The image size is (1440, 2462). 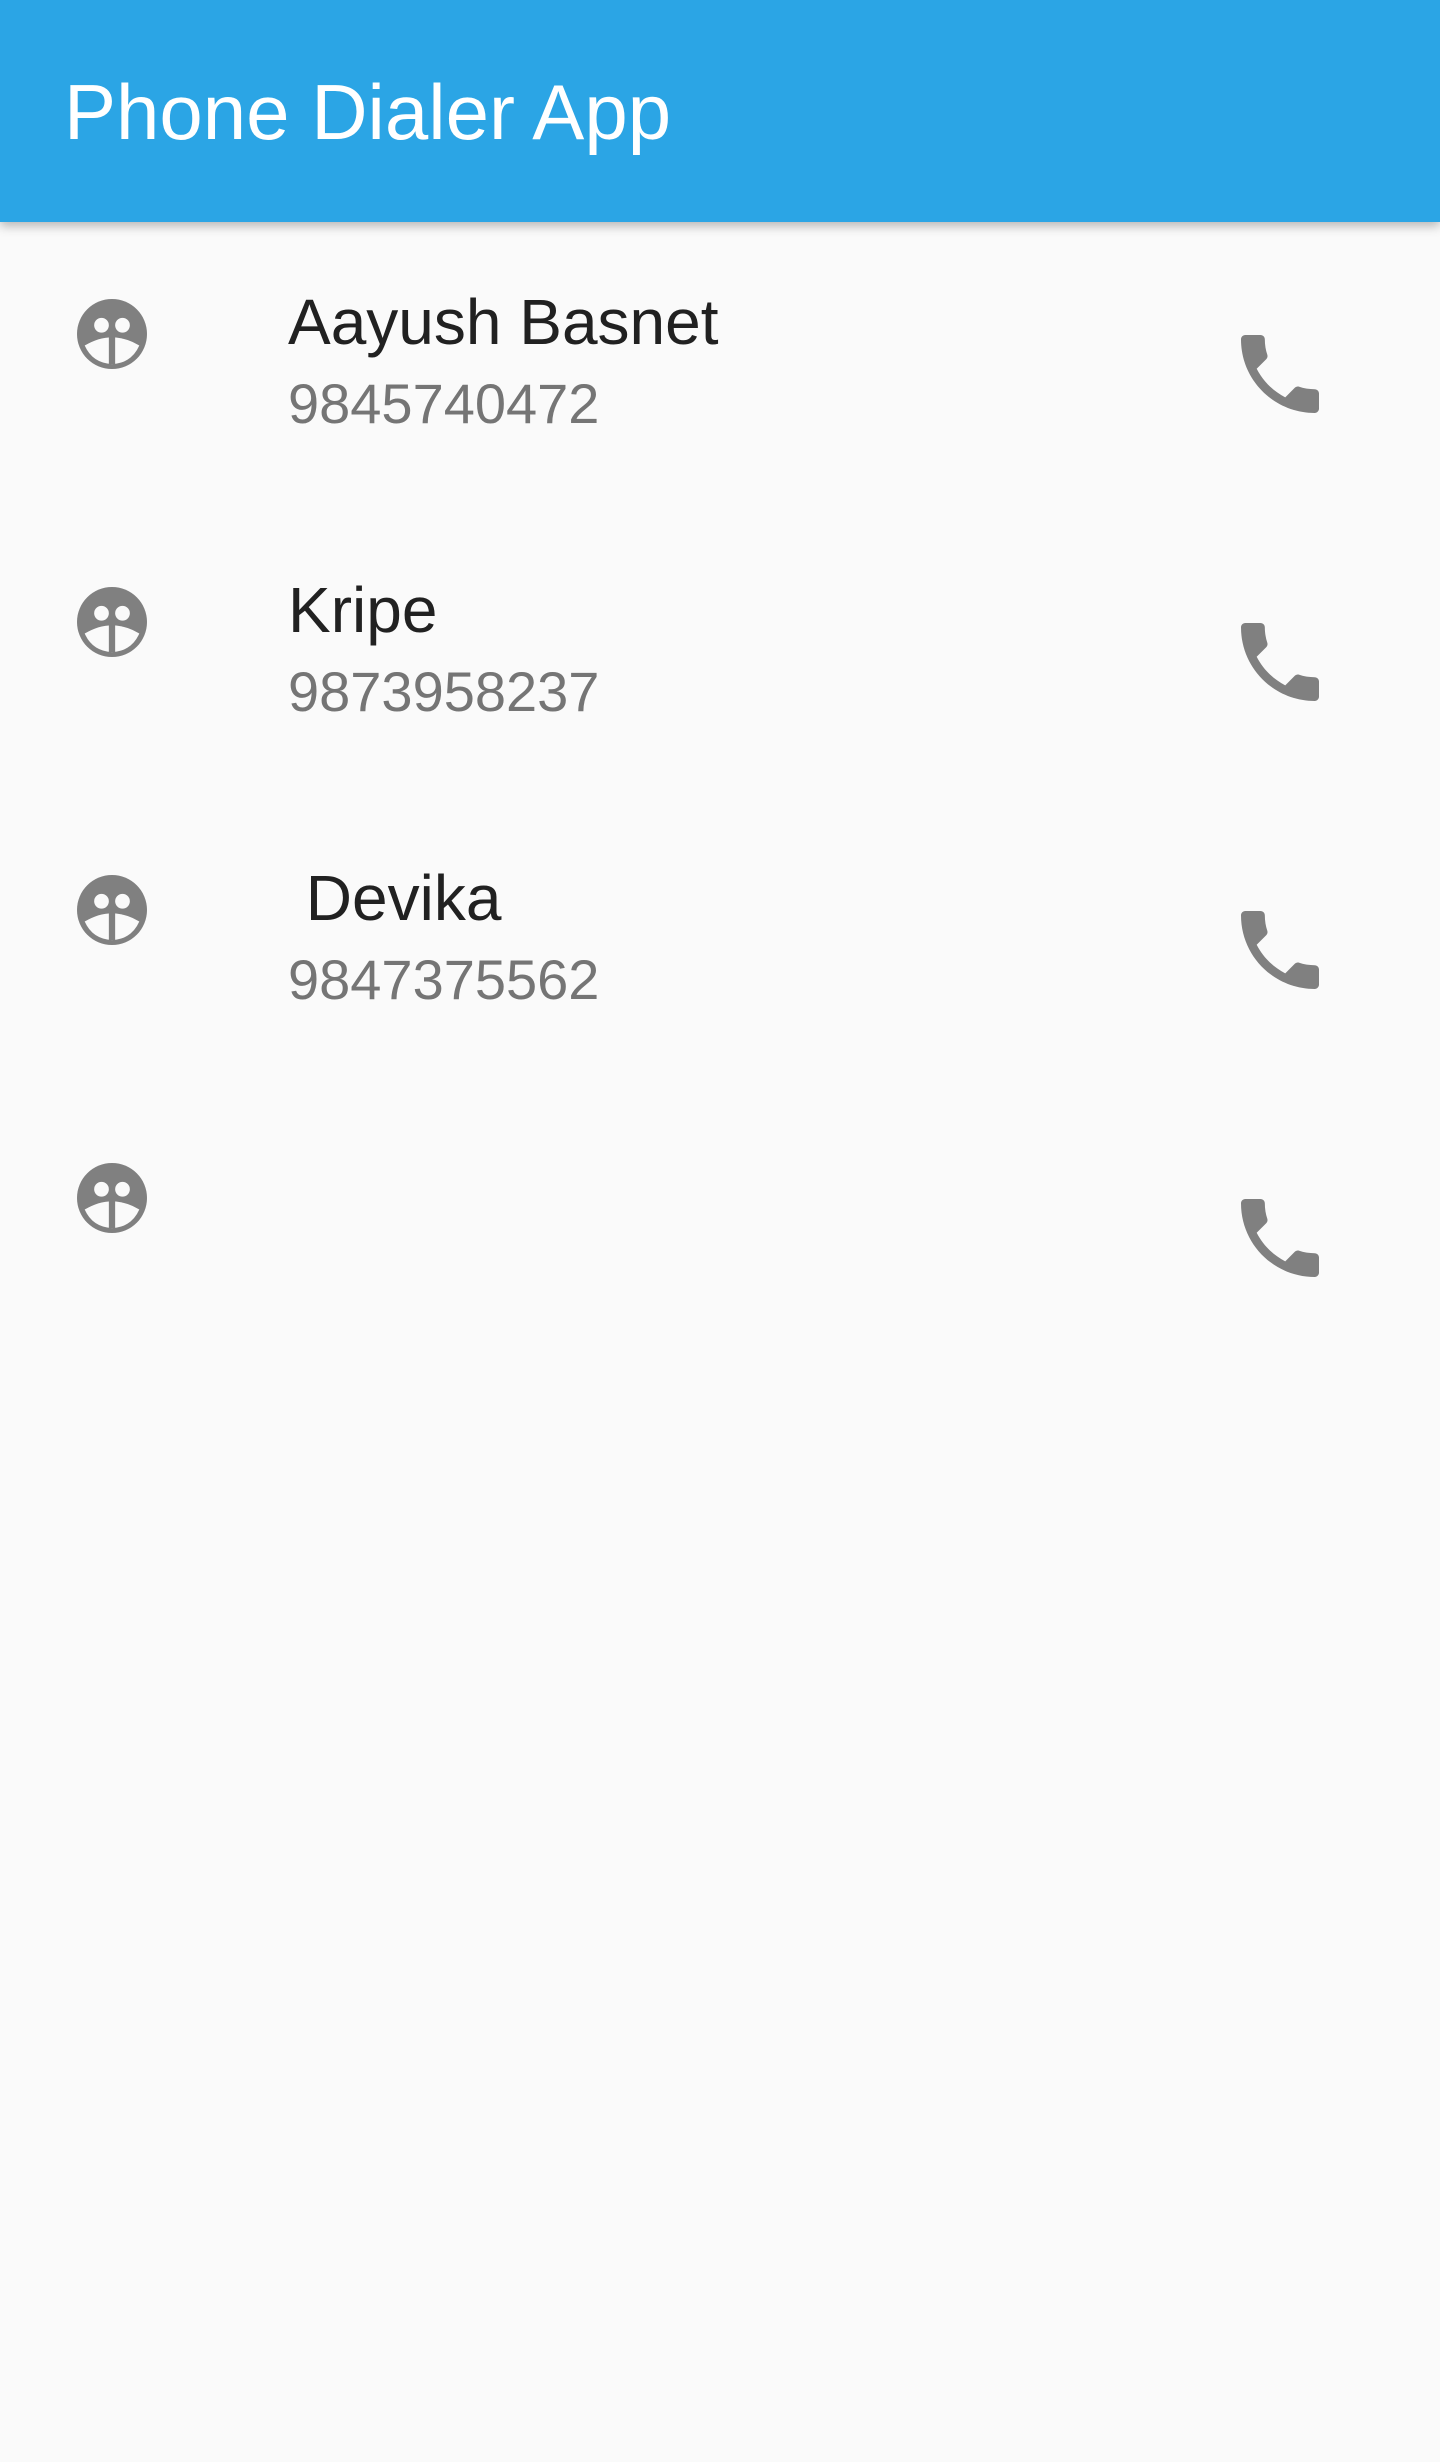 What do you see at coordinates (720, 111) in the screenshot?
I see `app-bar: Phone Dialer App` at bounding box center [720, 111].